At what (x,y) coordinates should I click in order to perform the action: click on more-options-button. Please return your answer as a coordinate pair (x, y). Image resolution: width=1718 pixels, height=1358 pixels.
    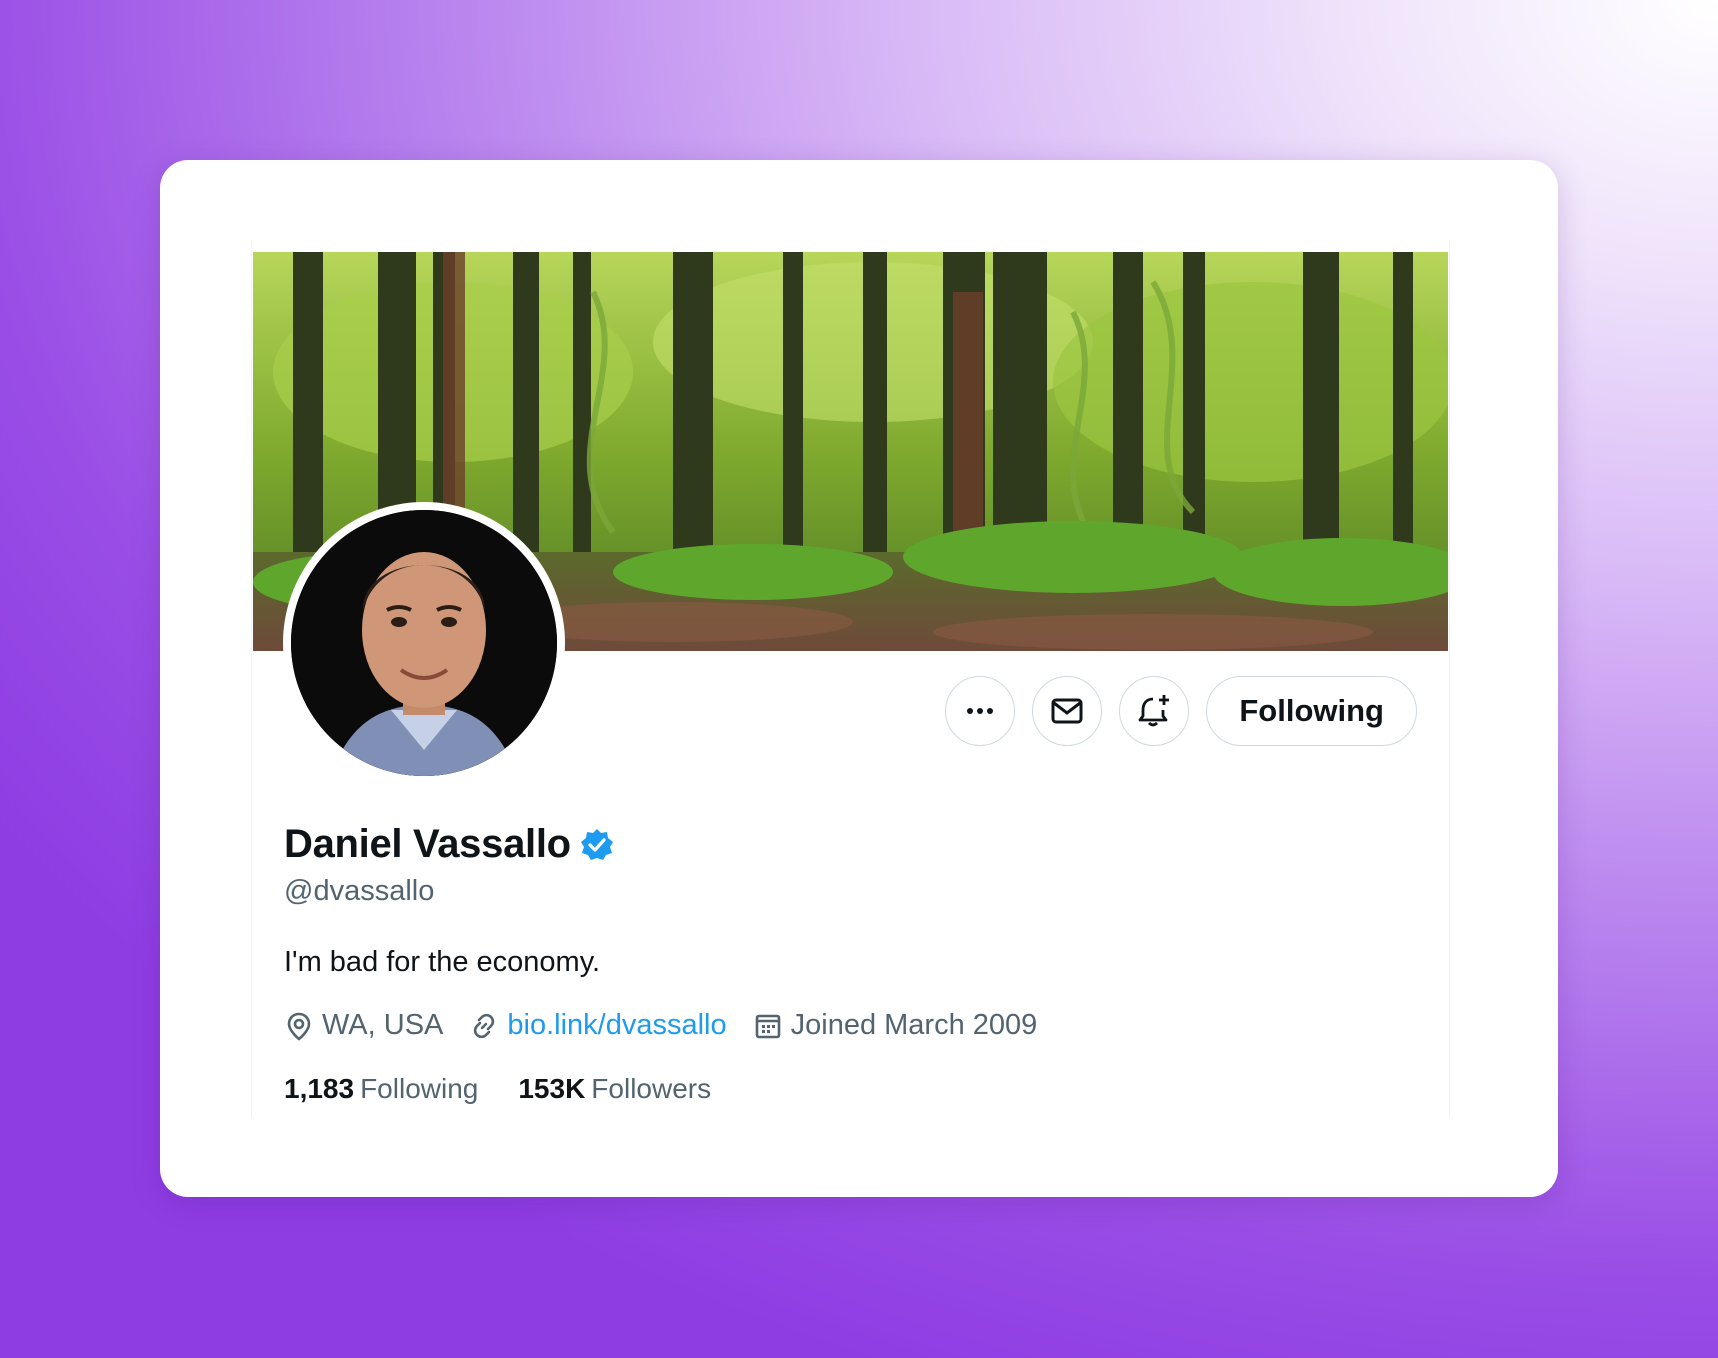
    Looking at the image, I should click on (980, 711).